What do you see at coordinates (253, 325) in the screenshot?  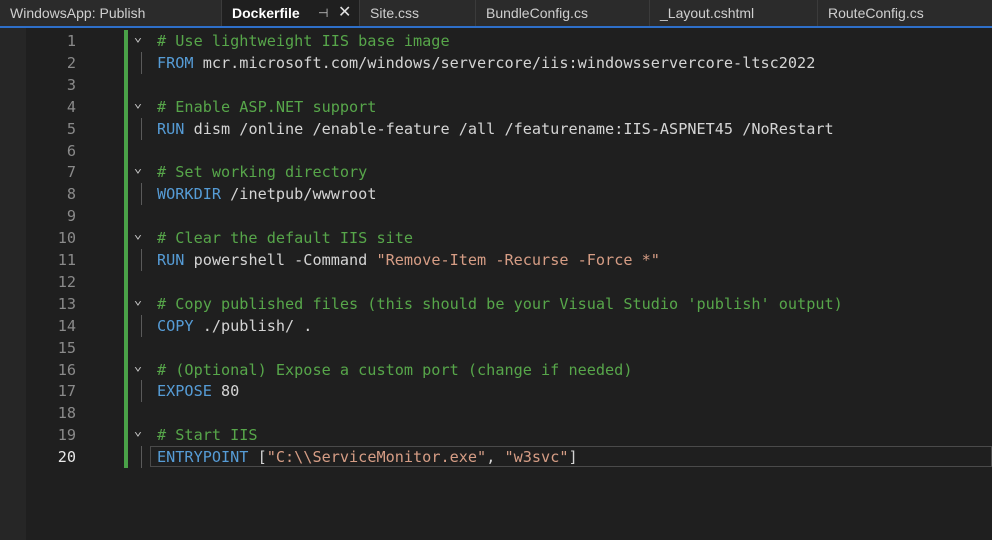 I see `code-token-plain: ./publish/ .` at bounding box center [253, 325].